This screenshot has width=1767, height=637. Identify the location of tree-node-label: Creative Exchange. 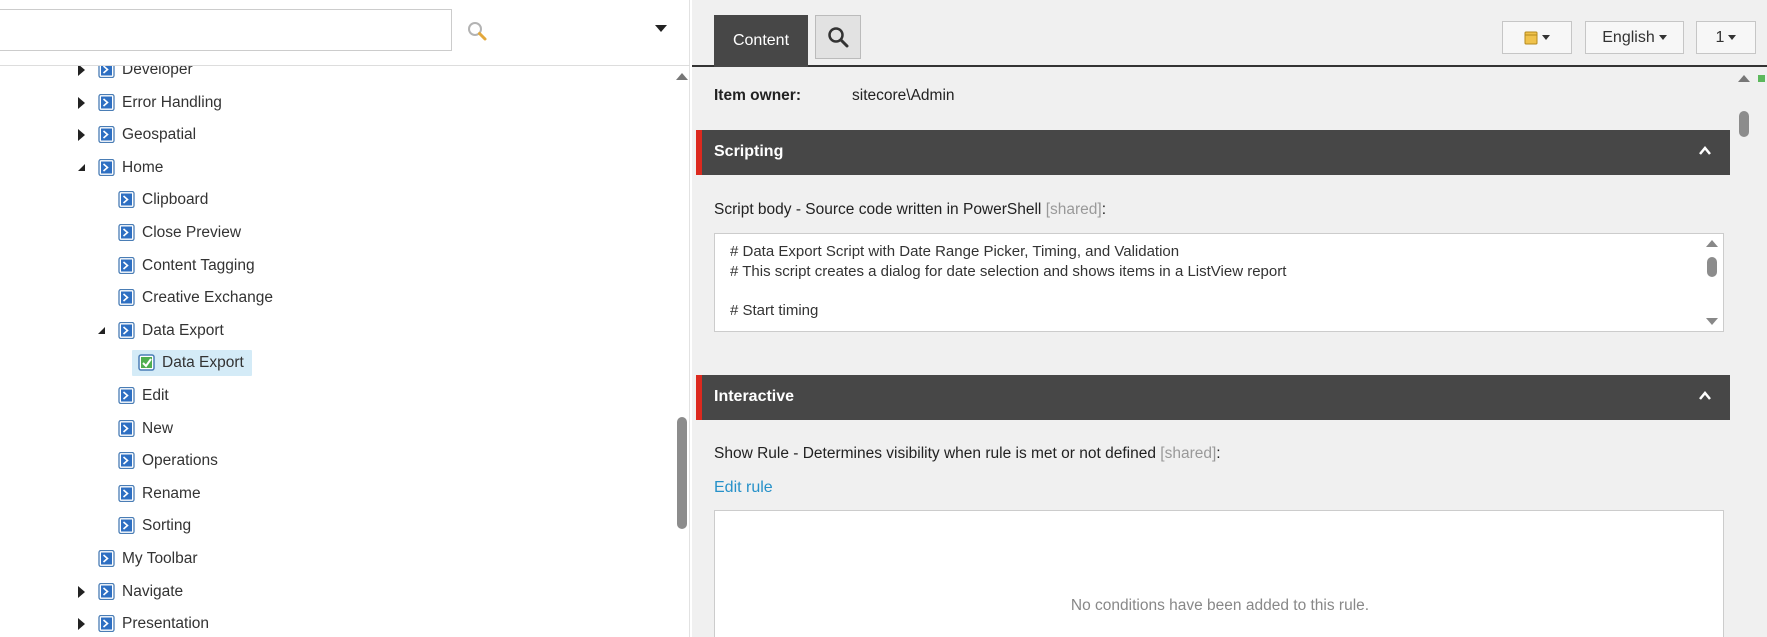
(207, 298).